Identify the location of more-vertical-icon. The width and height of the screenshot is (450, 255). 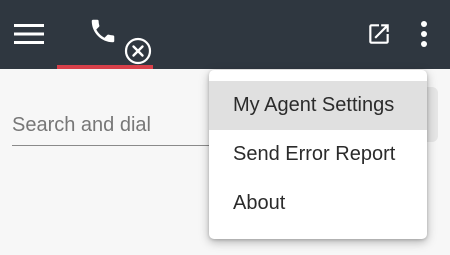
(424, 34).